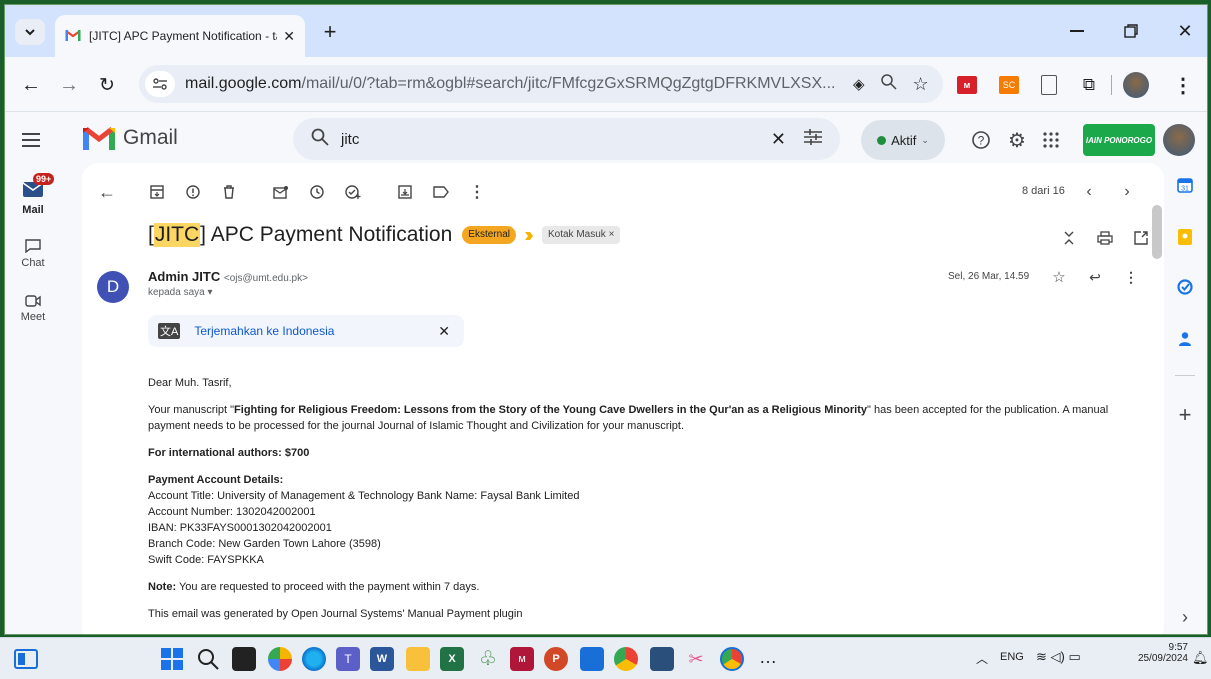 The image size is (1211, 679). What do you see at coordinates (172, 659) in the screenshot?
I see `start-icon` at bounding box center [172, 659].